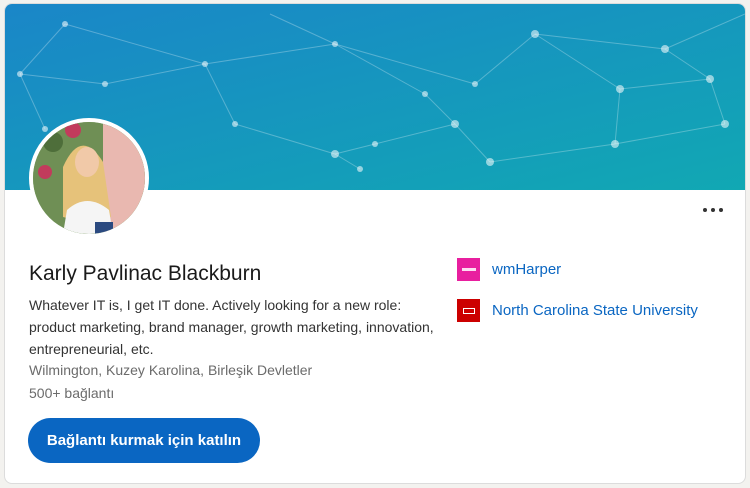  I want to click on org-item-ncsu: North Carolina State University, so click(577, 310).